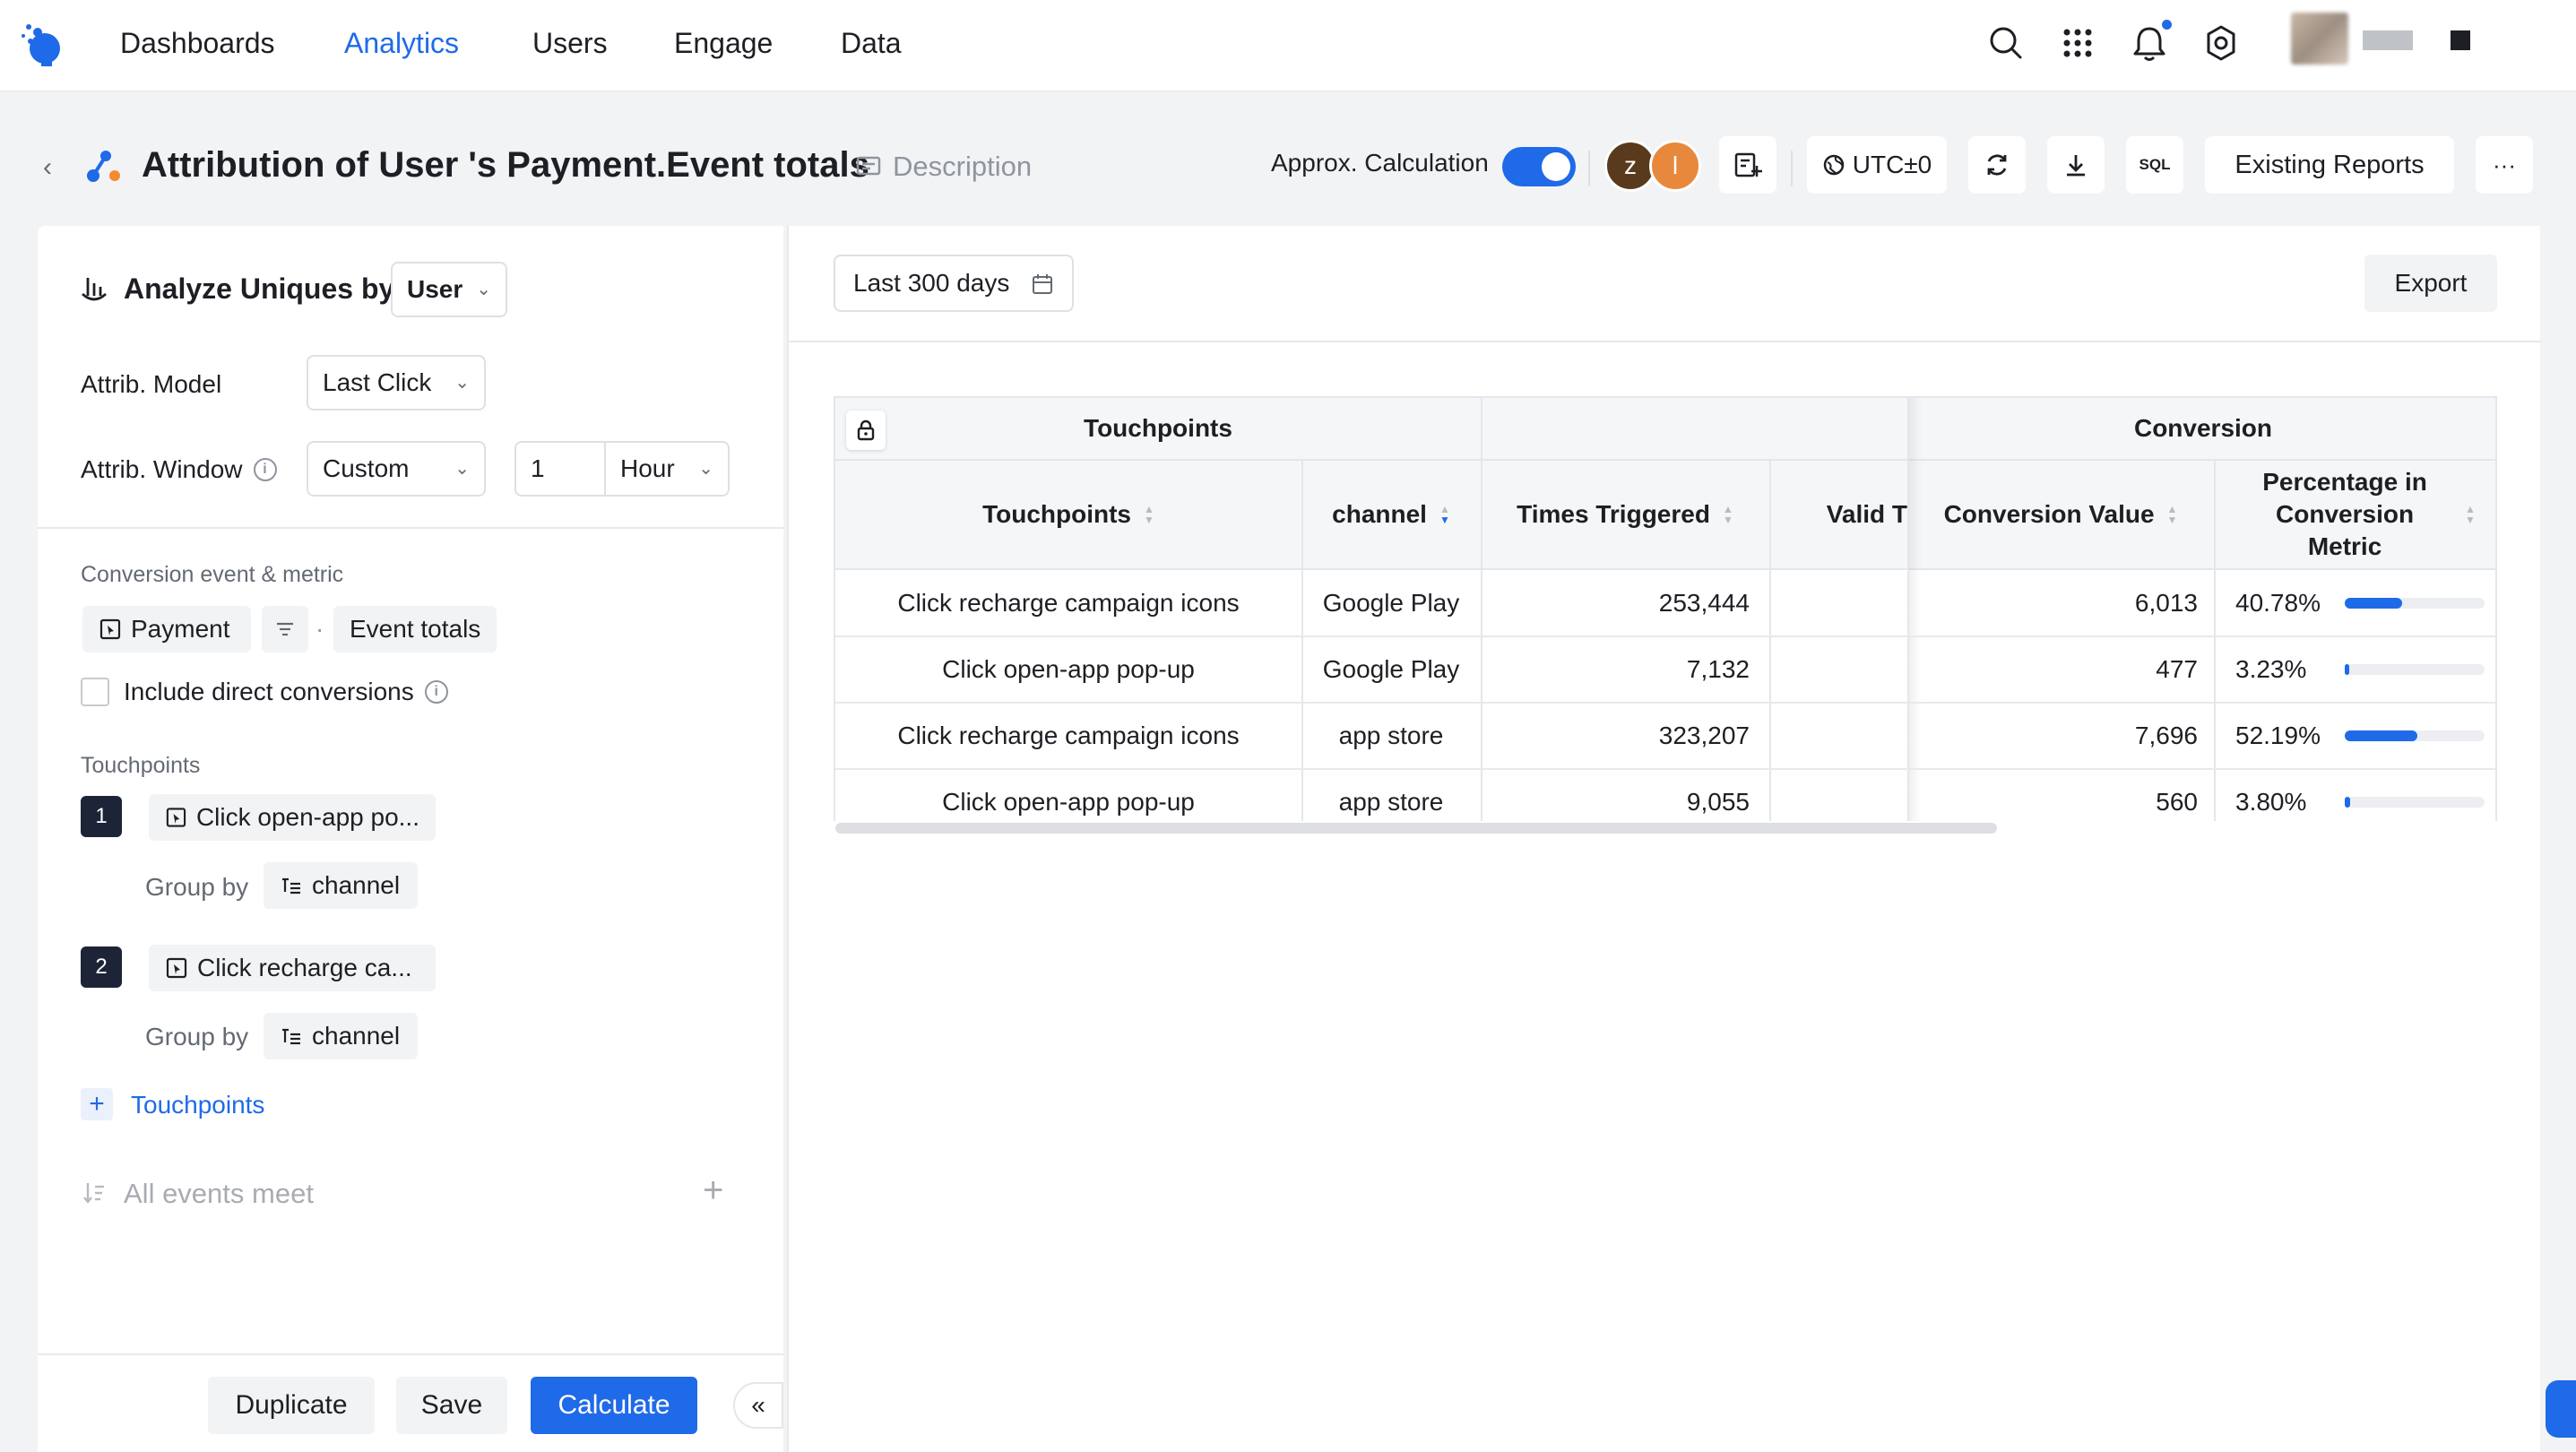  What do you see at coordinates (291, 1405) in the screenshot?
I see `duplicate-button: Duplicate` at bounding box center [291, 1405].